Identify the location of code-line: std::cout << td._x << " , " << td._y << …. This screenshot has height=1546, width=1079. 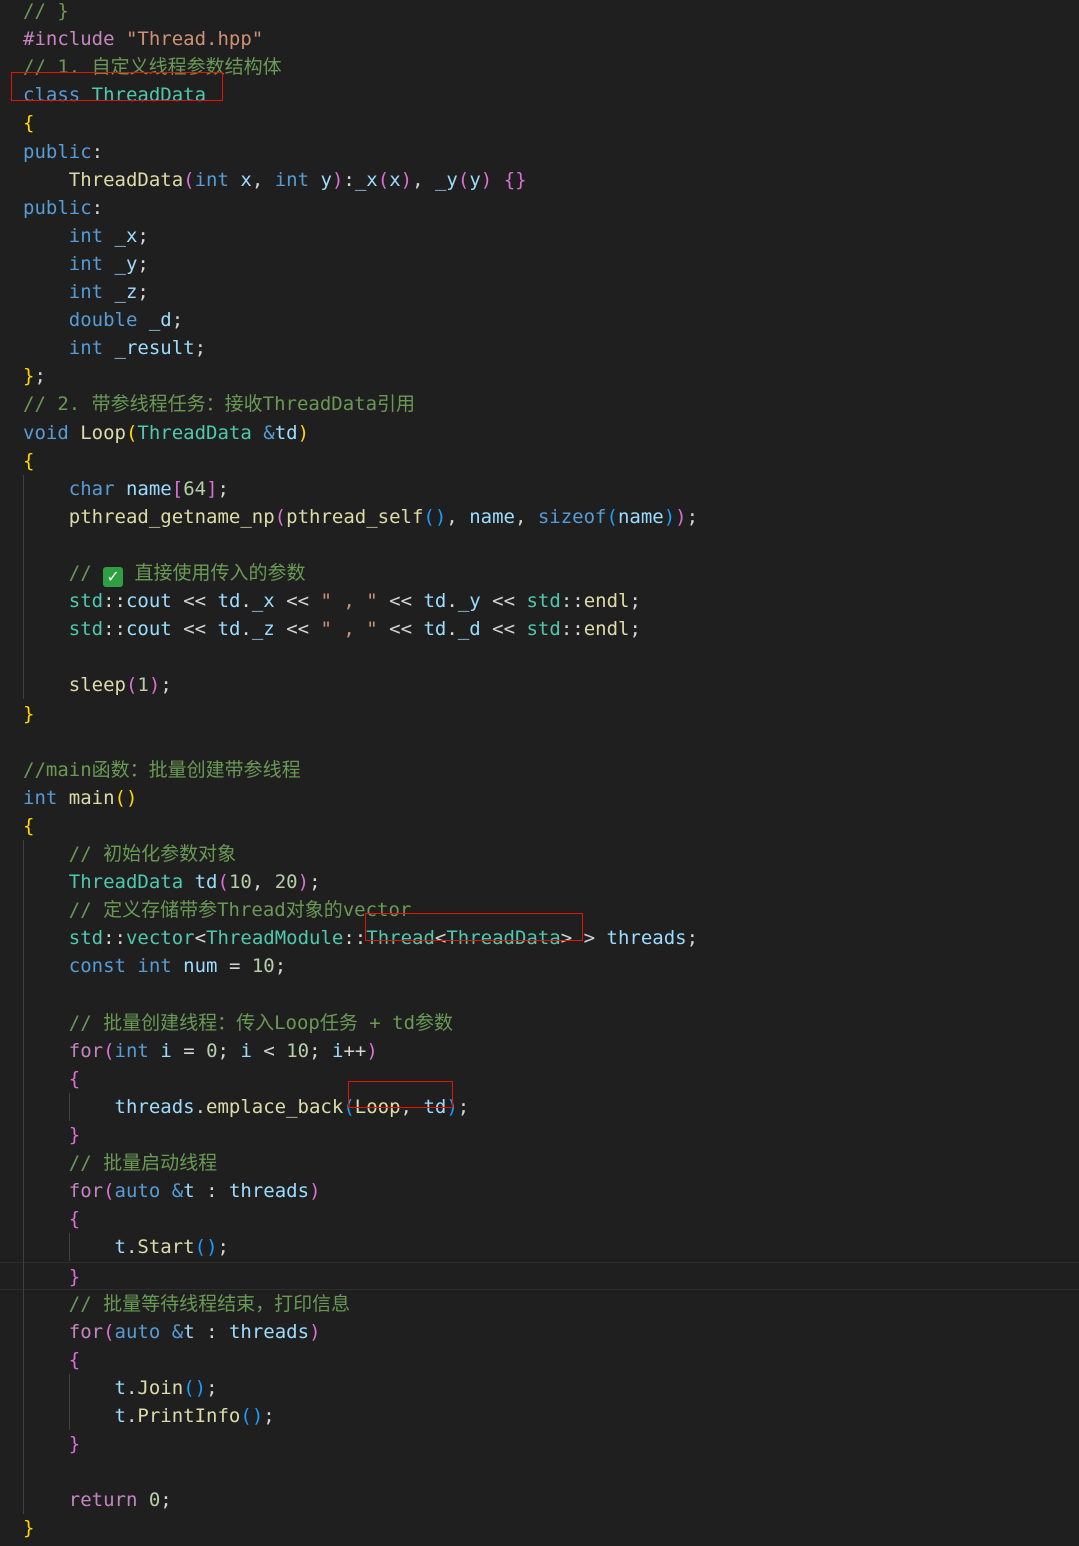
(539, 601).